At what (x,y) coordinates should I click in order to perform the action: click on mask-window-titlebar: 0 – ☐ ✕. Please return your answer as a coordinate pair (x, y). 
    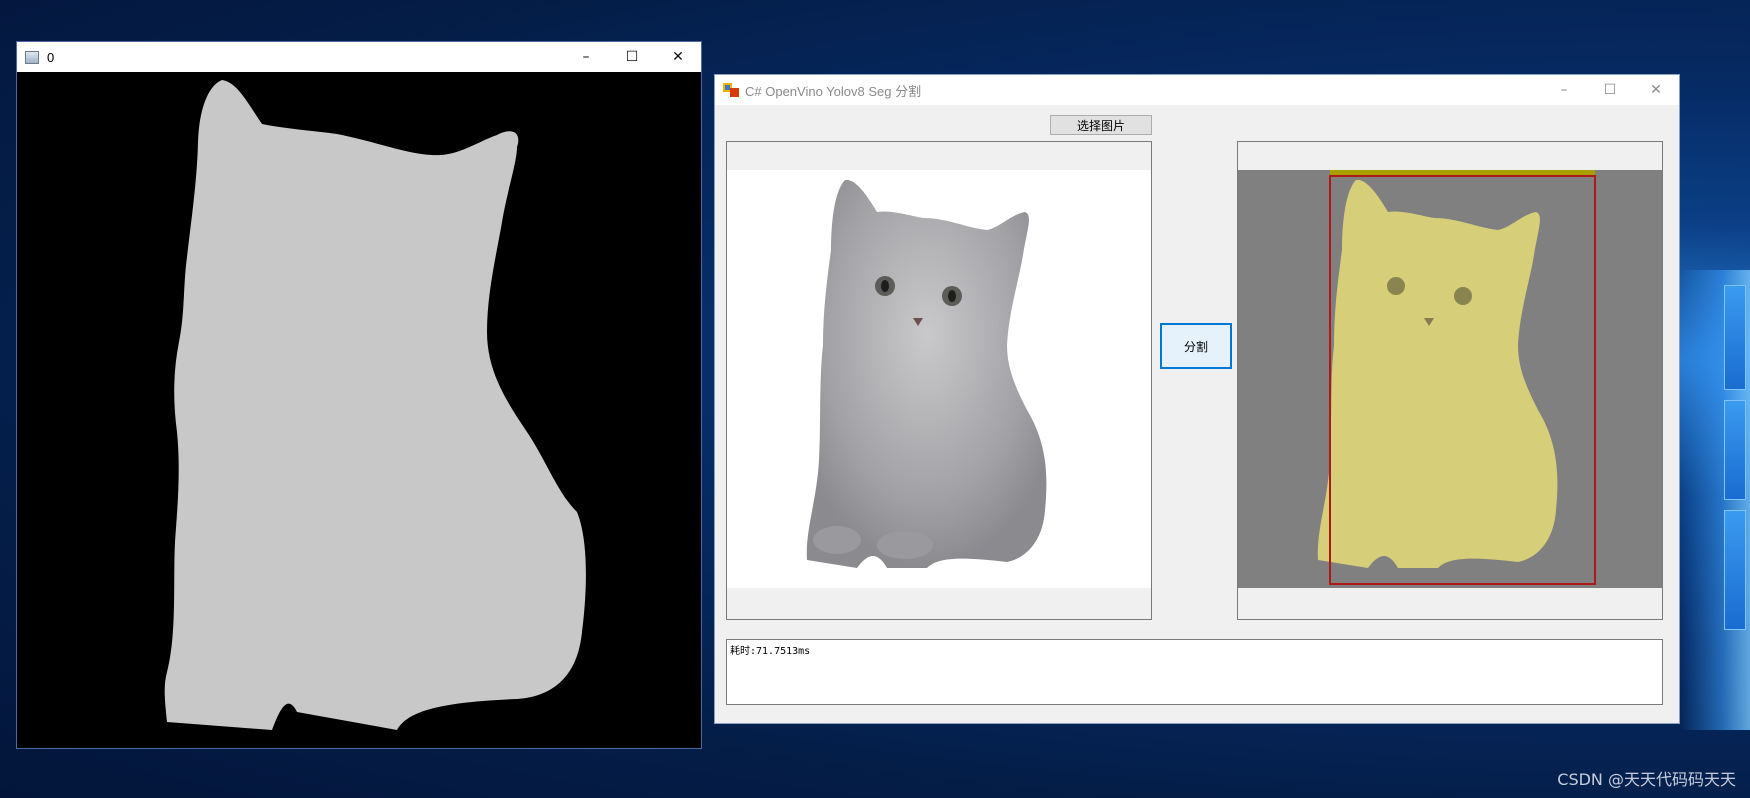
    Looking at the image, I should click on (359, 57).